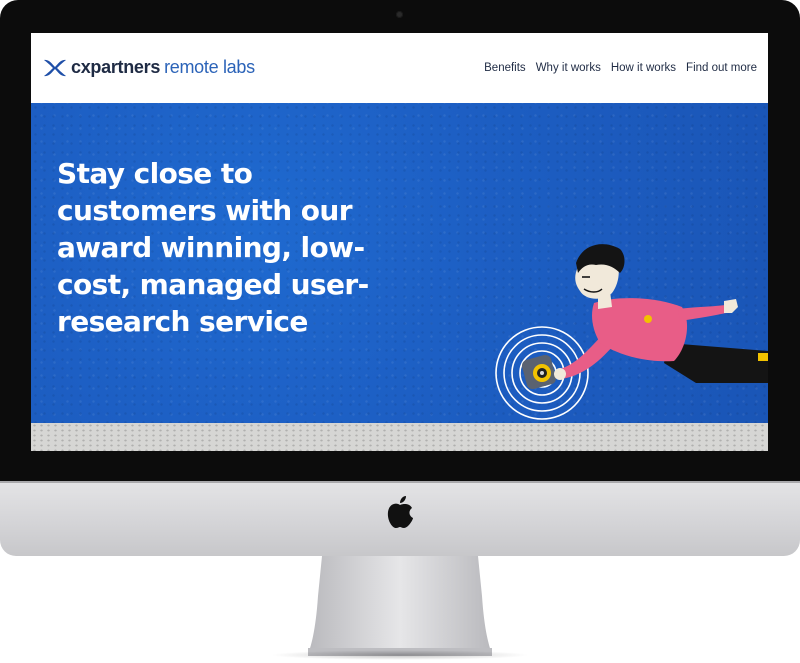 This screenshot has height=663, width=800. Describe the element at coordinates (400, 512) in the screenshot. I see `apple-icon` at that location.